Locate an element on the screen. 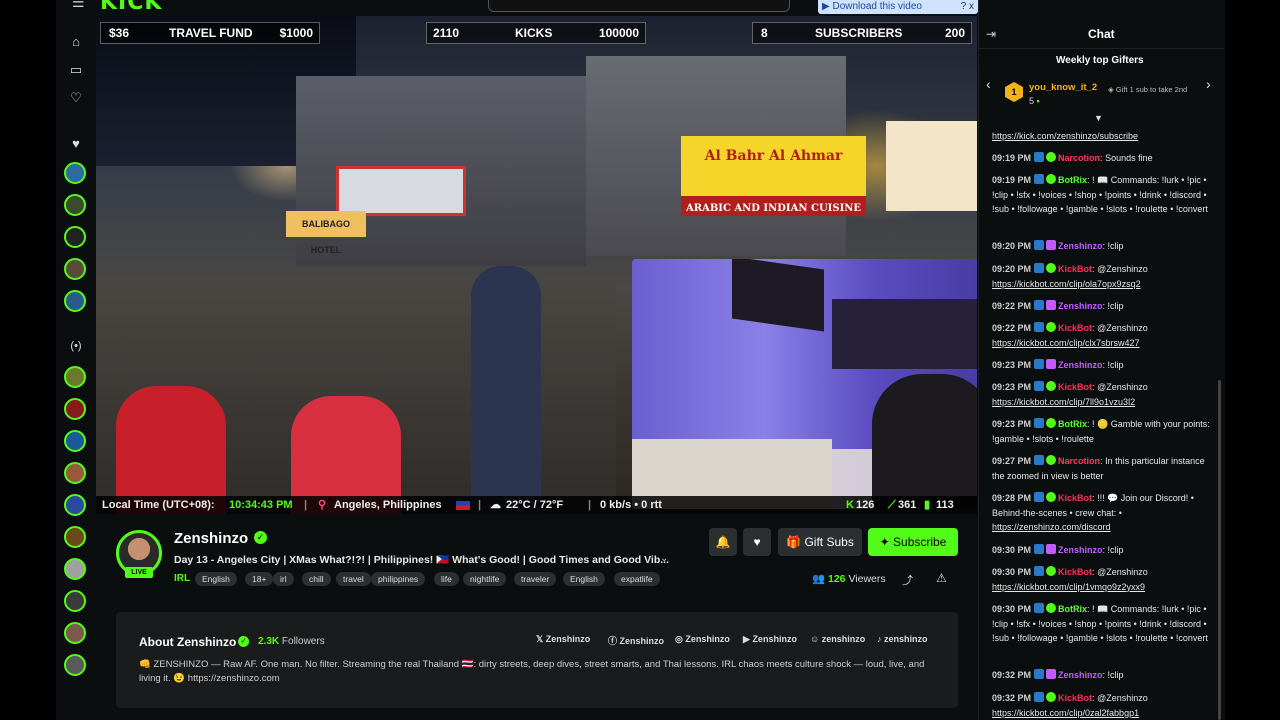 This screenshot has width=1280, height=720. download-label: ▶ Download this video is located at coordinates (872, 6).